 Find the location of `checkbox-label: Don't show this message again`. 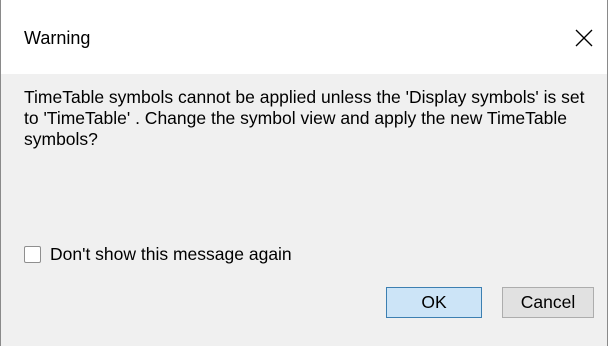

checkbox-label: Don't show this message again is located at coordinates (171, 254).